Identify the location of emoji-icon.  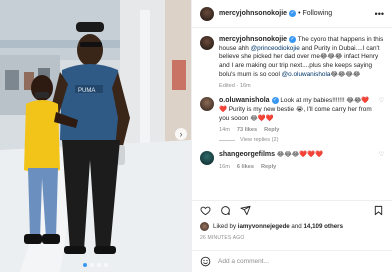
(205, 261).